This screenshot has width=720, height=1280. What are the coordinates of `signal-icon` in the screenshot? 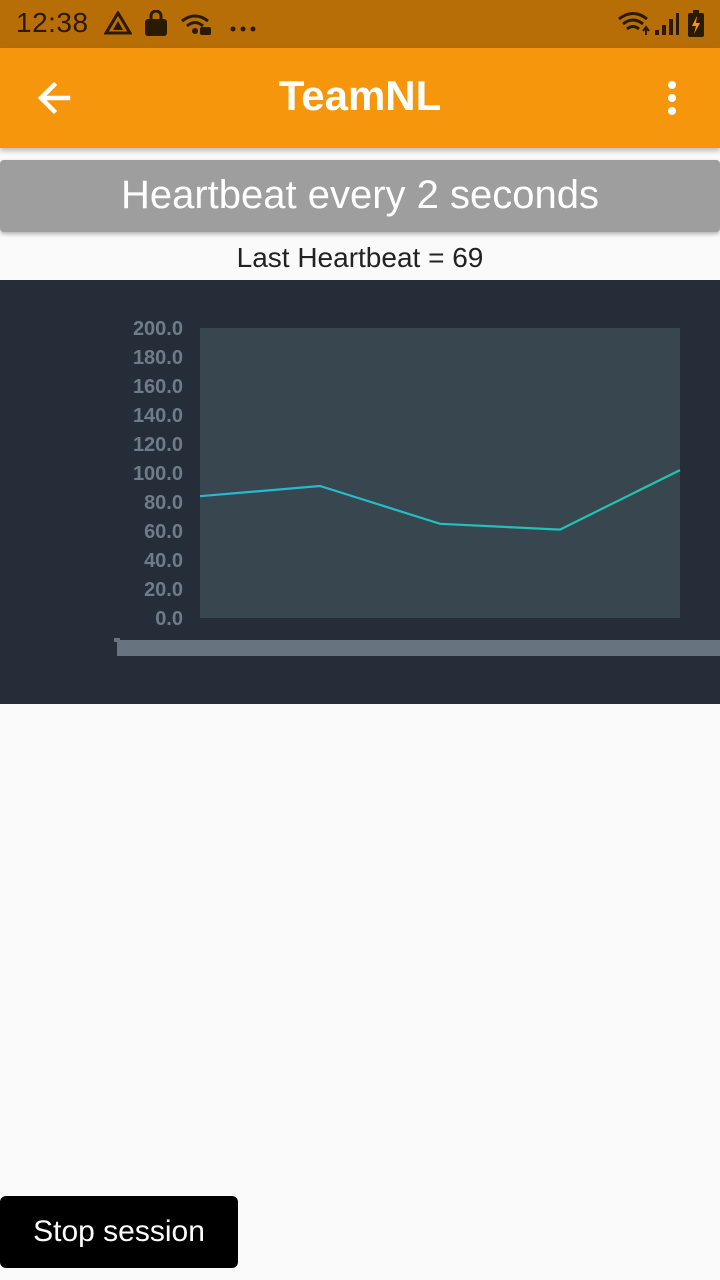 It's located at (667, 26).